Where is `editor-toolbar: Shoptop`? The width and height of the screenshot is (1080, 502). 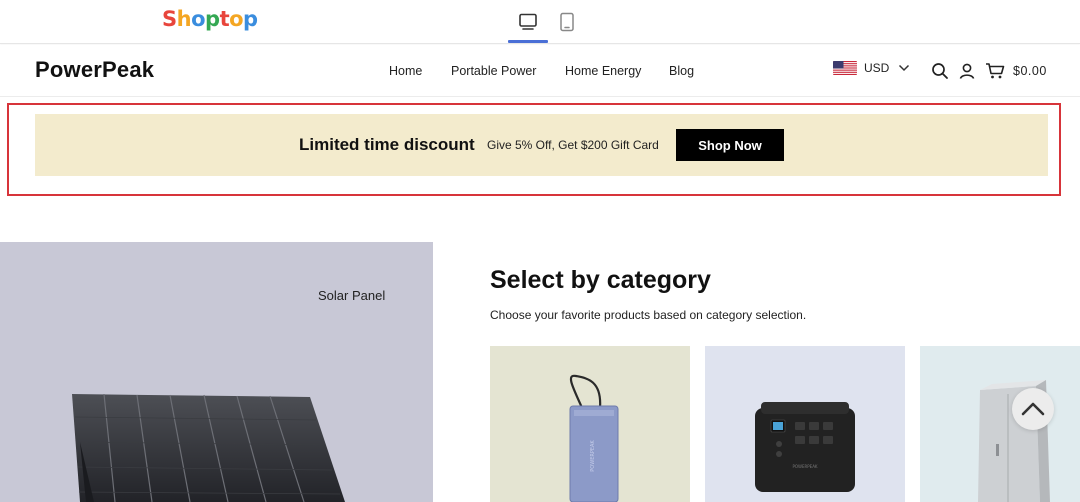
editor-toolbar: Shoptop is located at coordinates (540, 22).